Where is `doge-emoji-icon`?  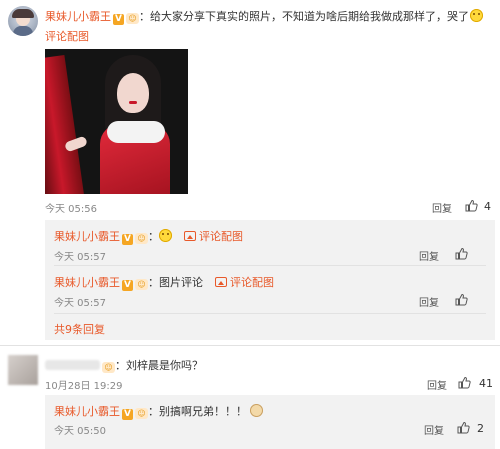 doge-emoji-icon is located at coordinates (256, 410).